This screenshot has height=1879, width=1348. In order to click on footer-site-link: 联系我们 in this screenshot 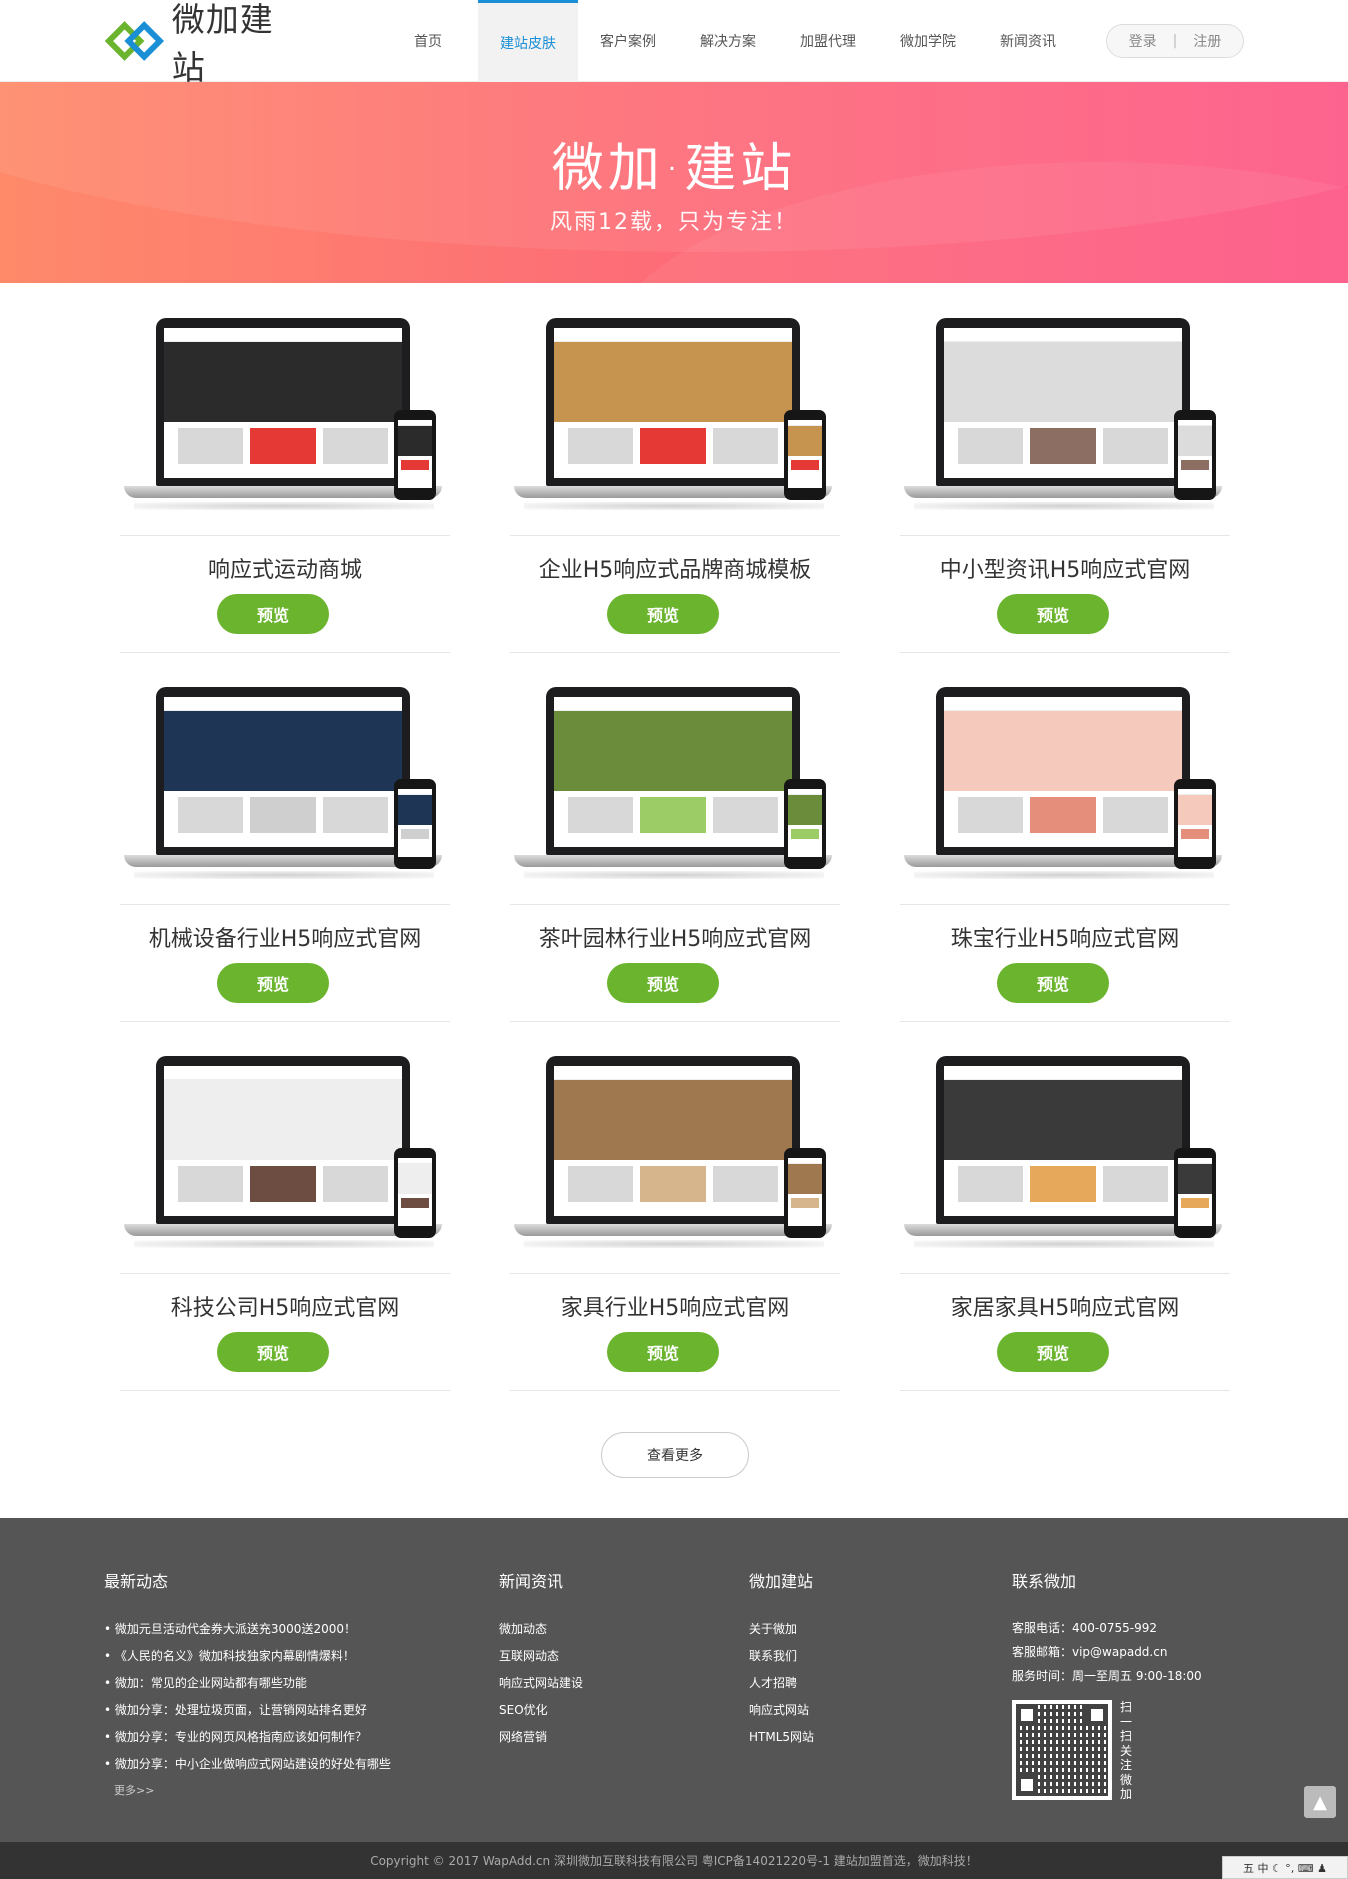, I will do `click(781, 1656)`.